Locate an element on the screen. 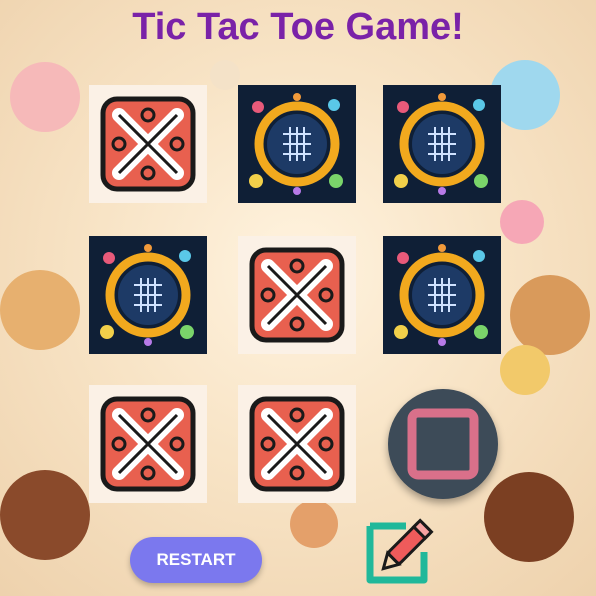  board-cell-r2-c1 is located at coordinates (148, 295).